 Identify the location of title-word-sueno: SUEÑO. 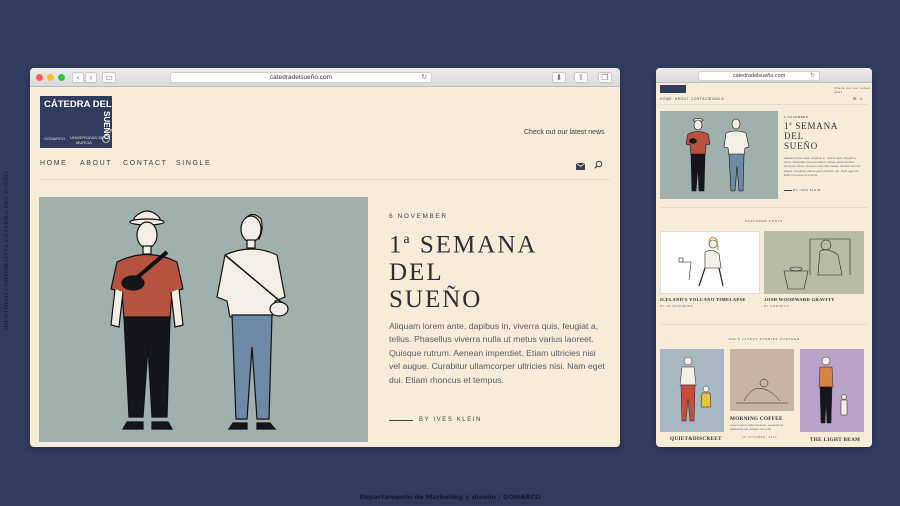
(436, 300).